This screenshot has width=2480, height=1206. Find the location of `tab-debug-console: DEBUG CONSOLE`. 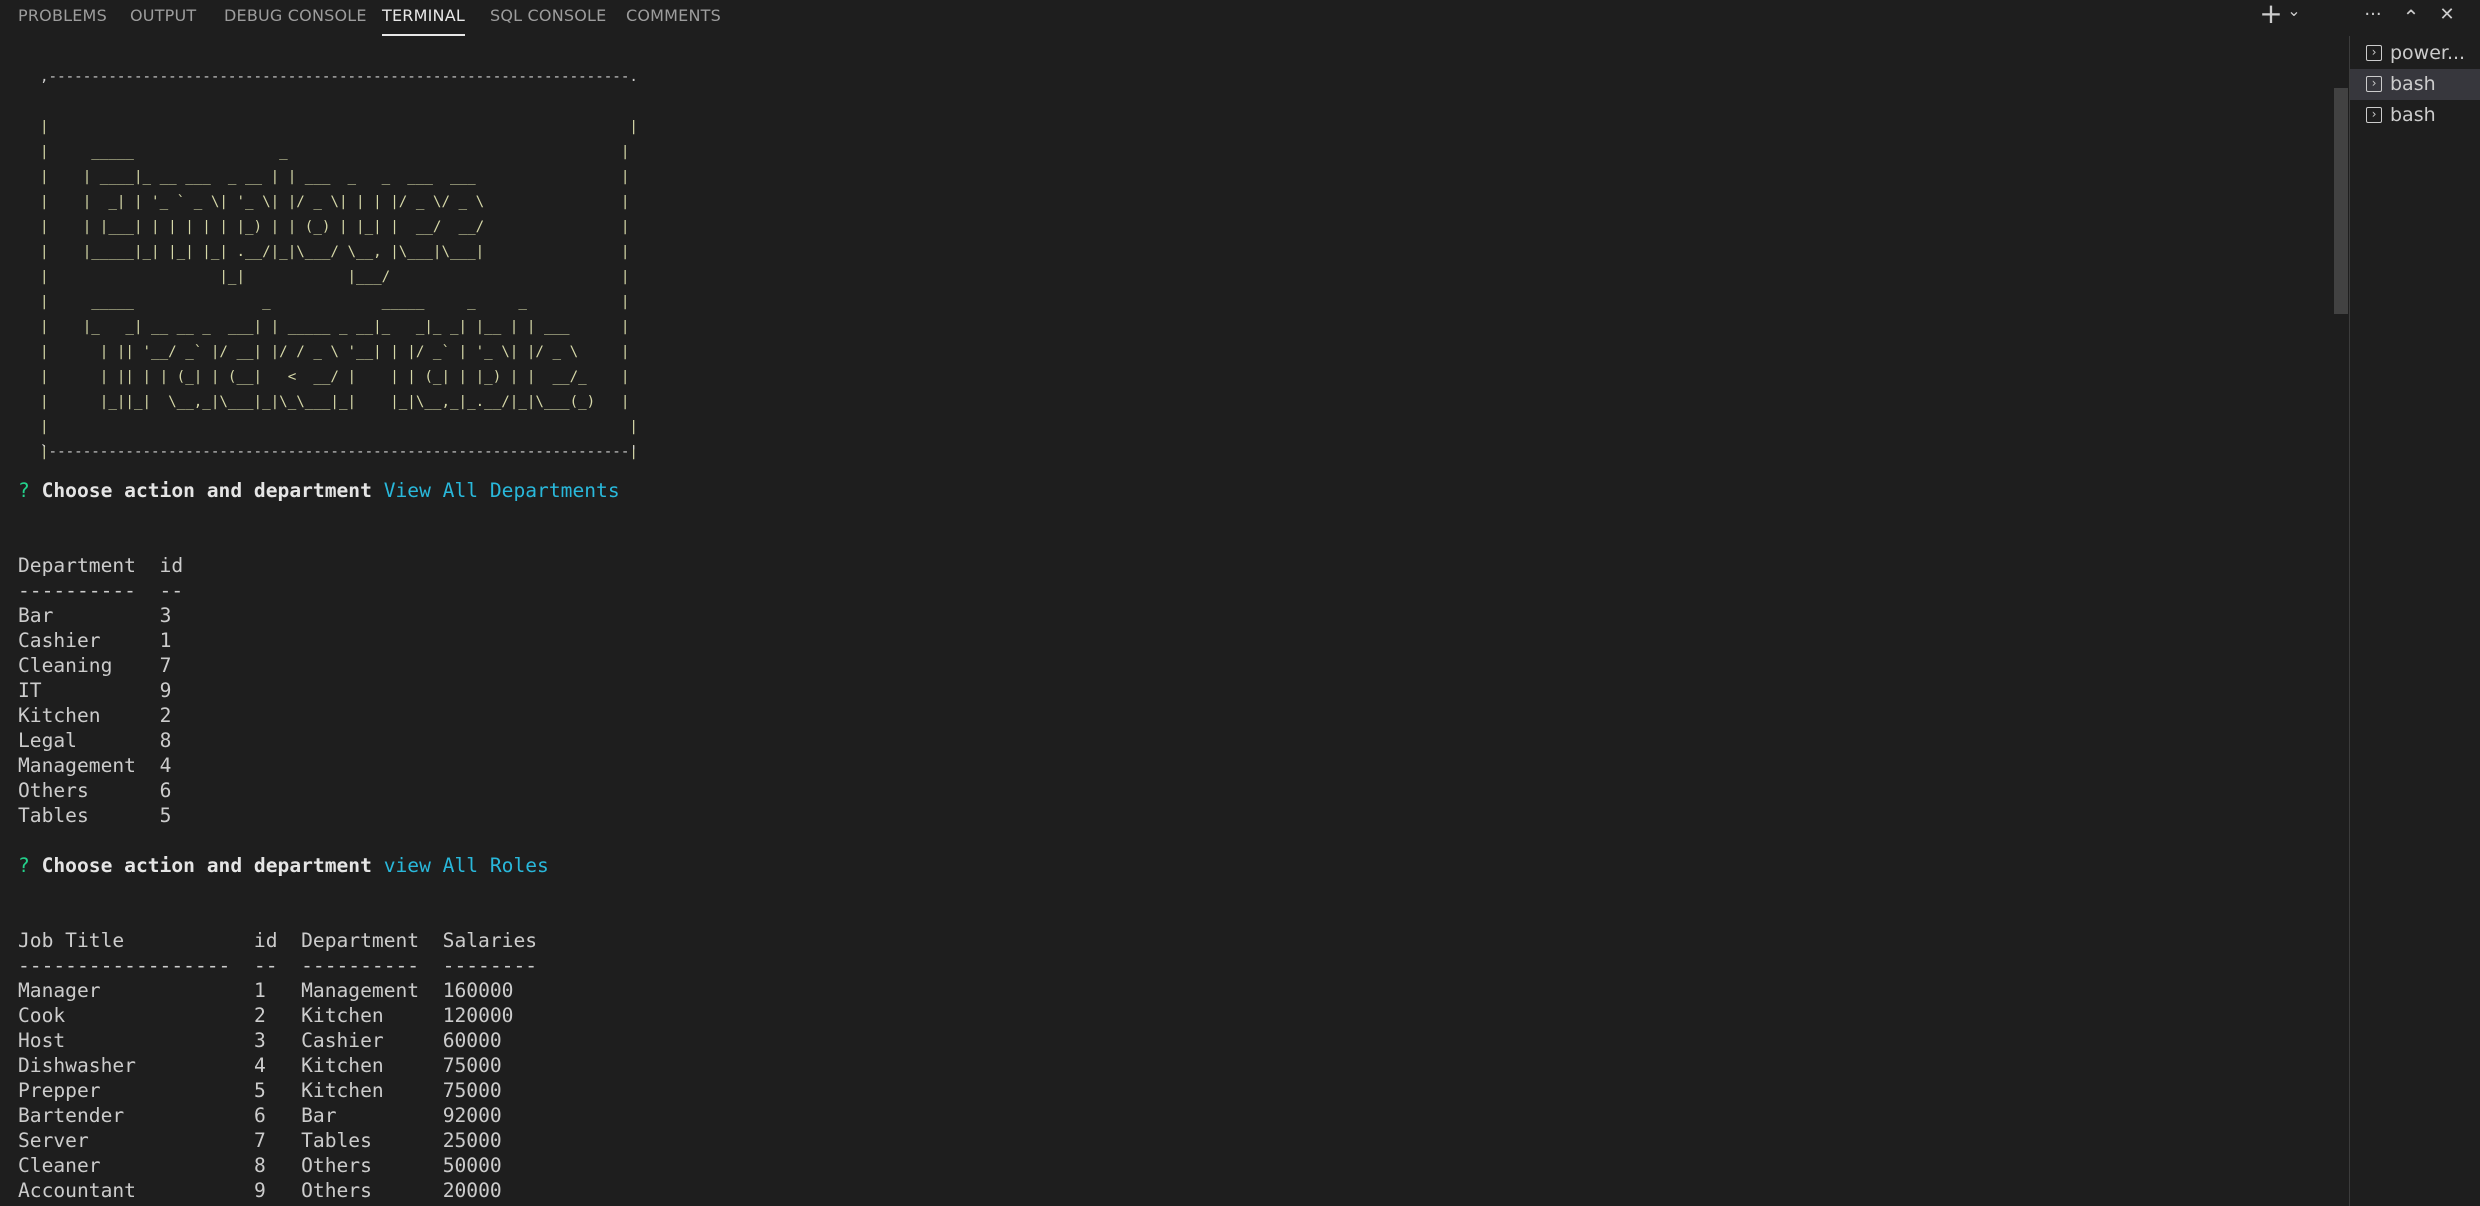

tab-debug-console: DEBUG CONSOLE is located at coordinates (295, 17).